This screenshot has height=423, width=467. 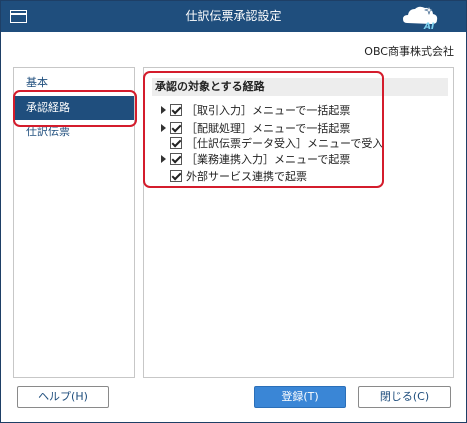 What do you see at coordinates (268, 159) in the screenshot?
I see `route-label: ［業務連携入力］メニューで起票` at bounding box center [268, 159].